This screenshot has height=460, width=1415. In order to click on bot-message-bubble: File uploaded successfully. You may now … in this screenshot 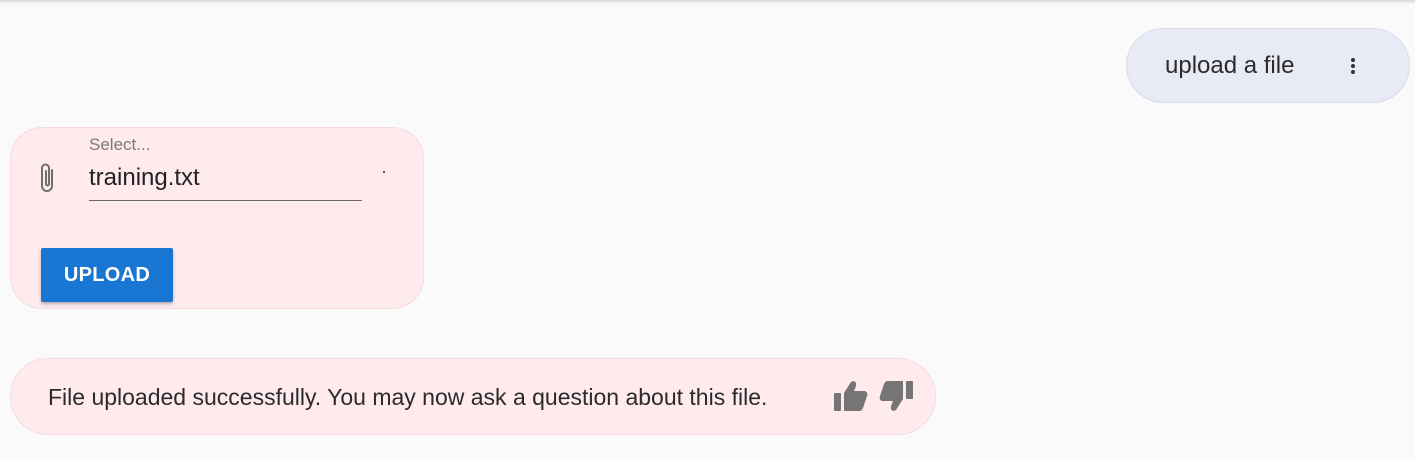, I will do `click(473, 396)`.